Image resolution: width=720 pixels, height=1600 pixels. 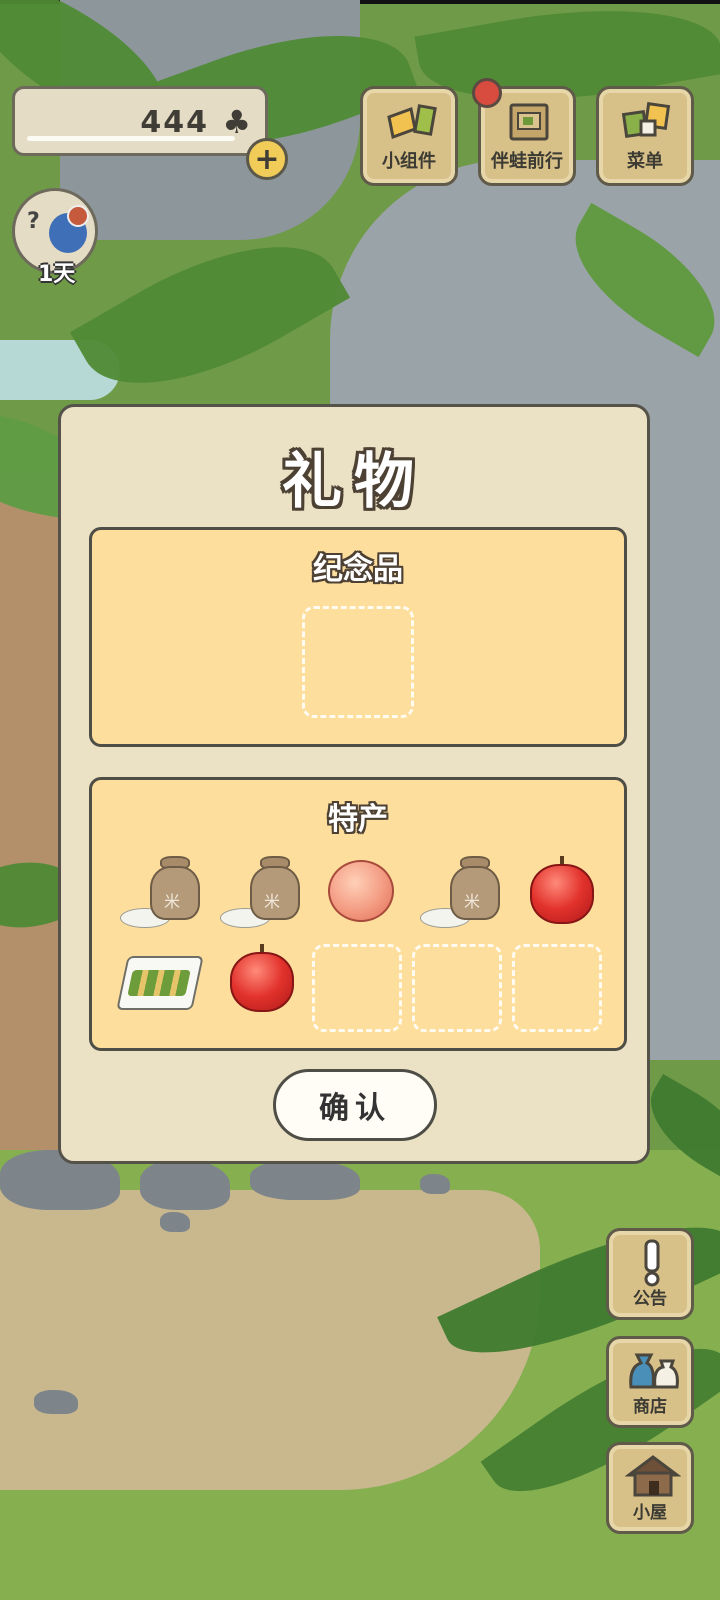 What do you see at coordinates (645, 161) in the screenshot?
I see `menu-label: 菜单` at bounding box center [645, 161].